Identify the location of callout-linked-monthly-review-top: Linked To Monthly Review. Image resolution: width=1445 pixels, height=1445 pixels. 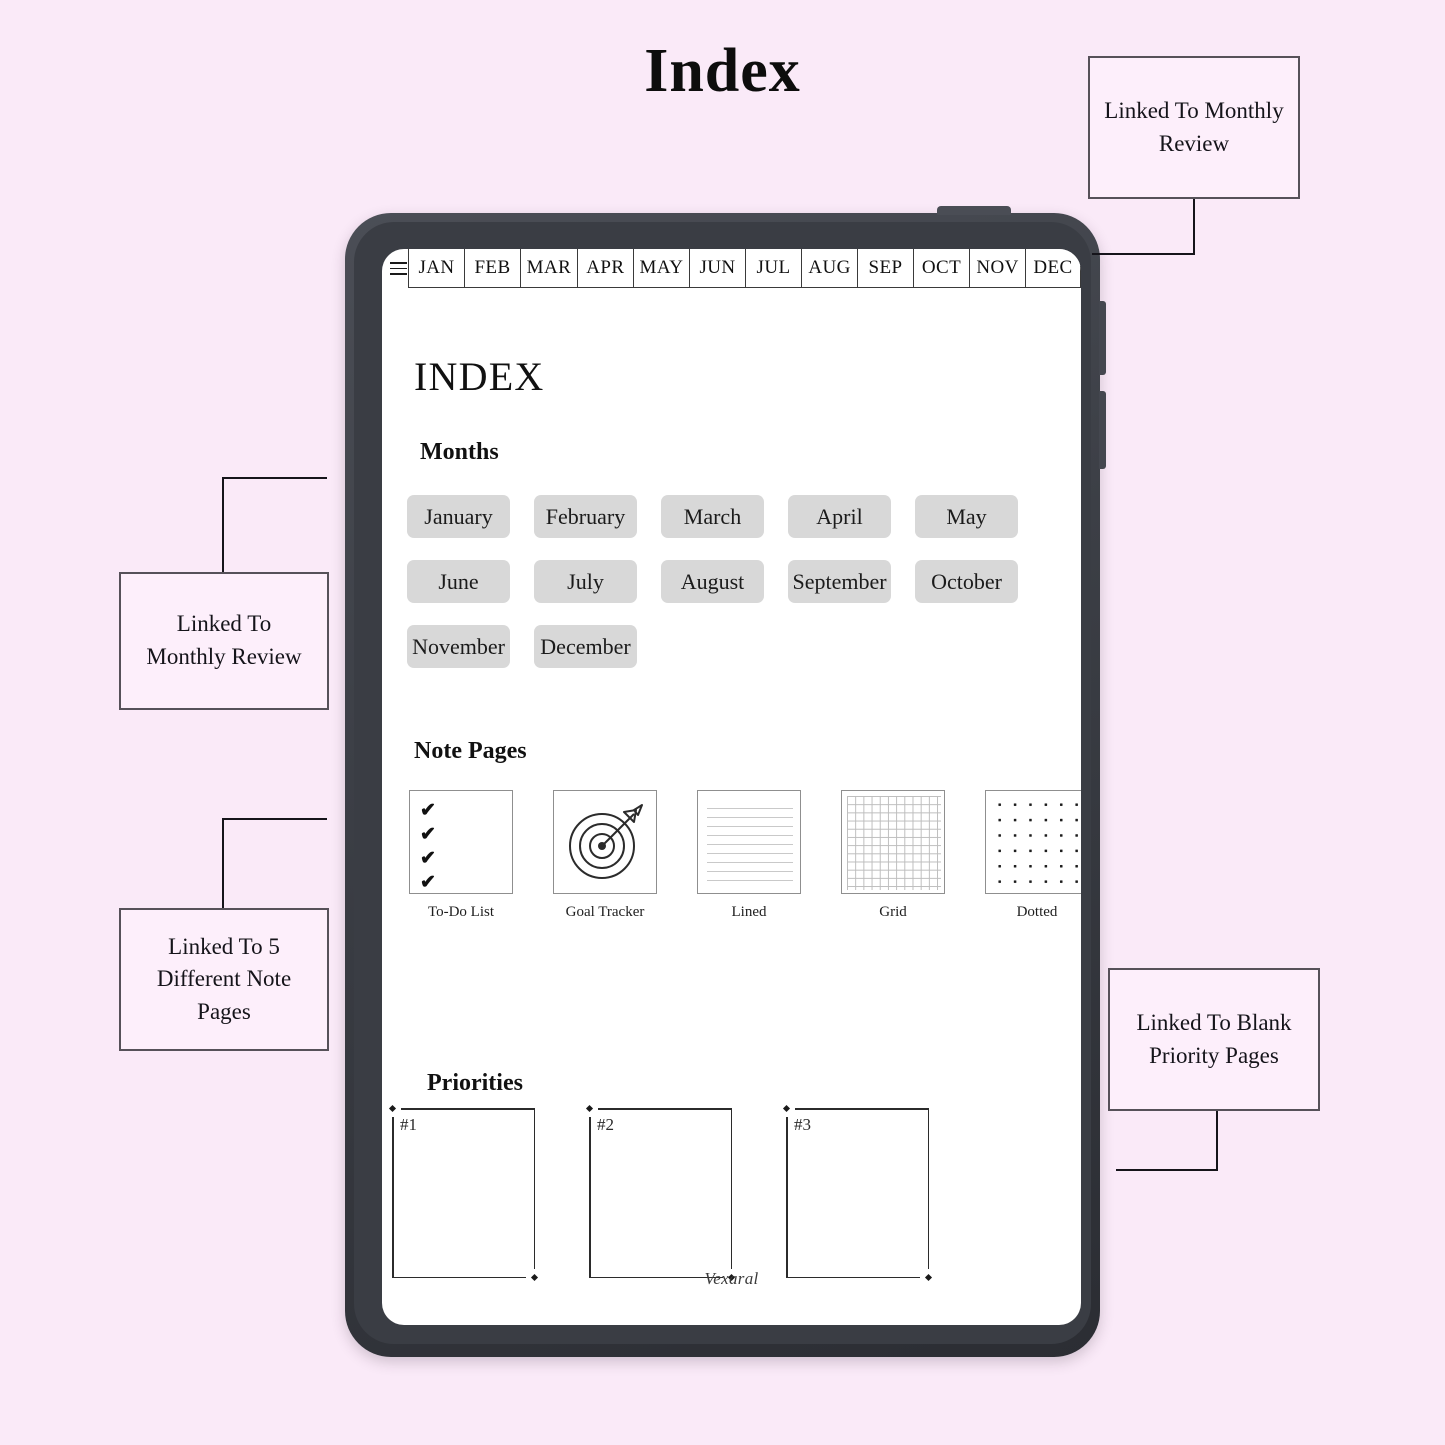
(1194, 127).